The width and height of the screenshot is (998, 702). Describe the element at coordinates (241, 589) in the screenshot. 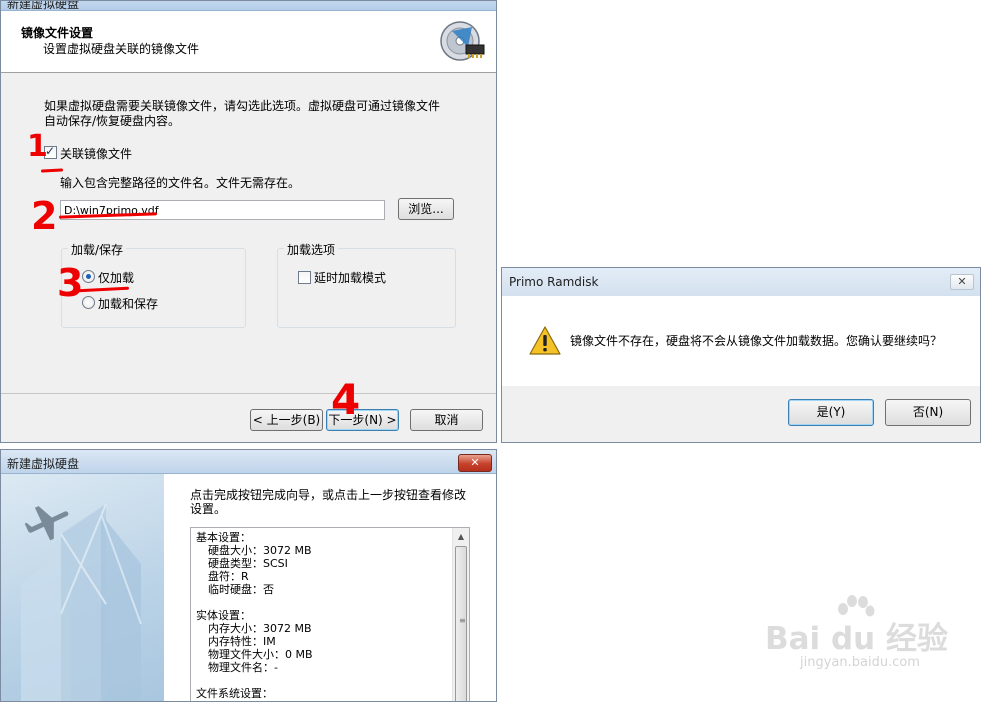

I see `summary-line: 临时硬盘：否` at that location.